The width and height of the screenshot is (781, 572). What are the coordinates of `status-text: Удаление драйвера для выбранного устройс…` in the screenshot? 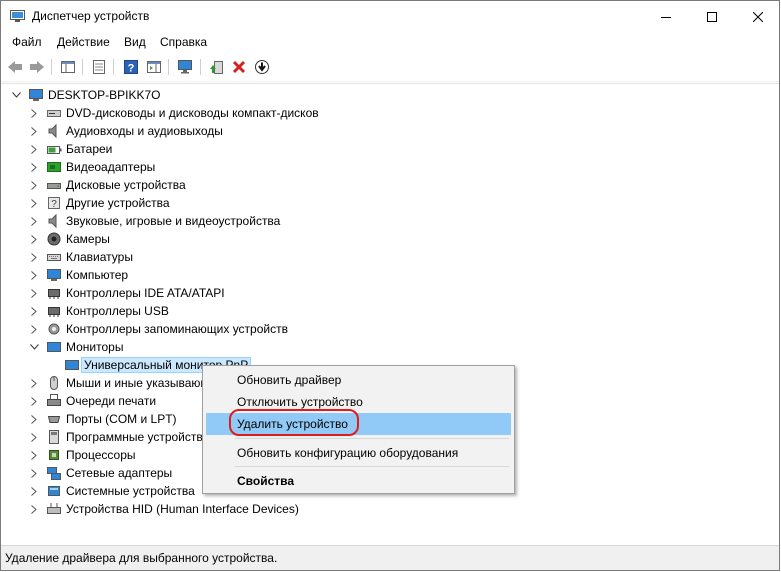 It's located at (141, 558).